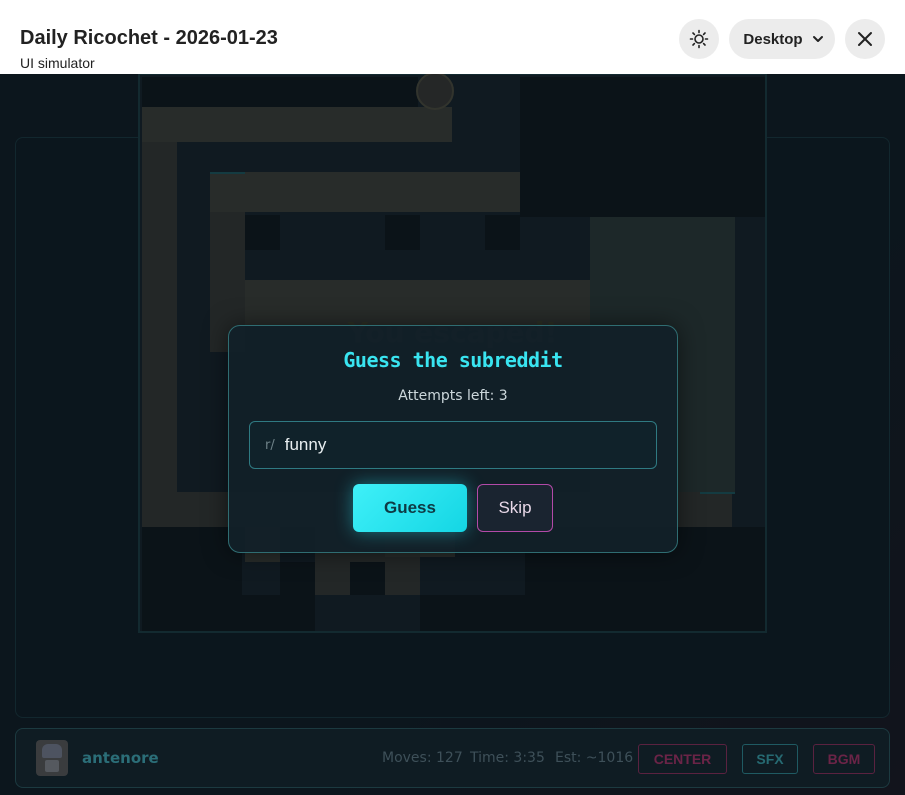 The height and width of the screenshot is (795, 905). I want to click on device-select: Desktop, so click(782, 39).